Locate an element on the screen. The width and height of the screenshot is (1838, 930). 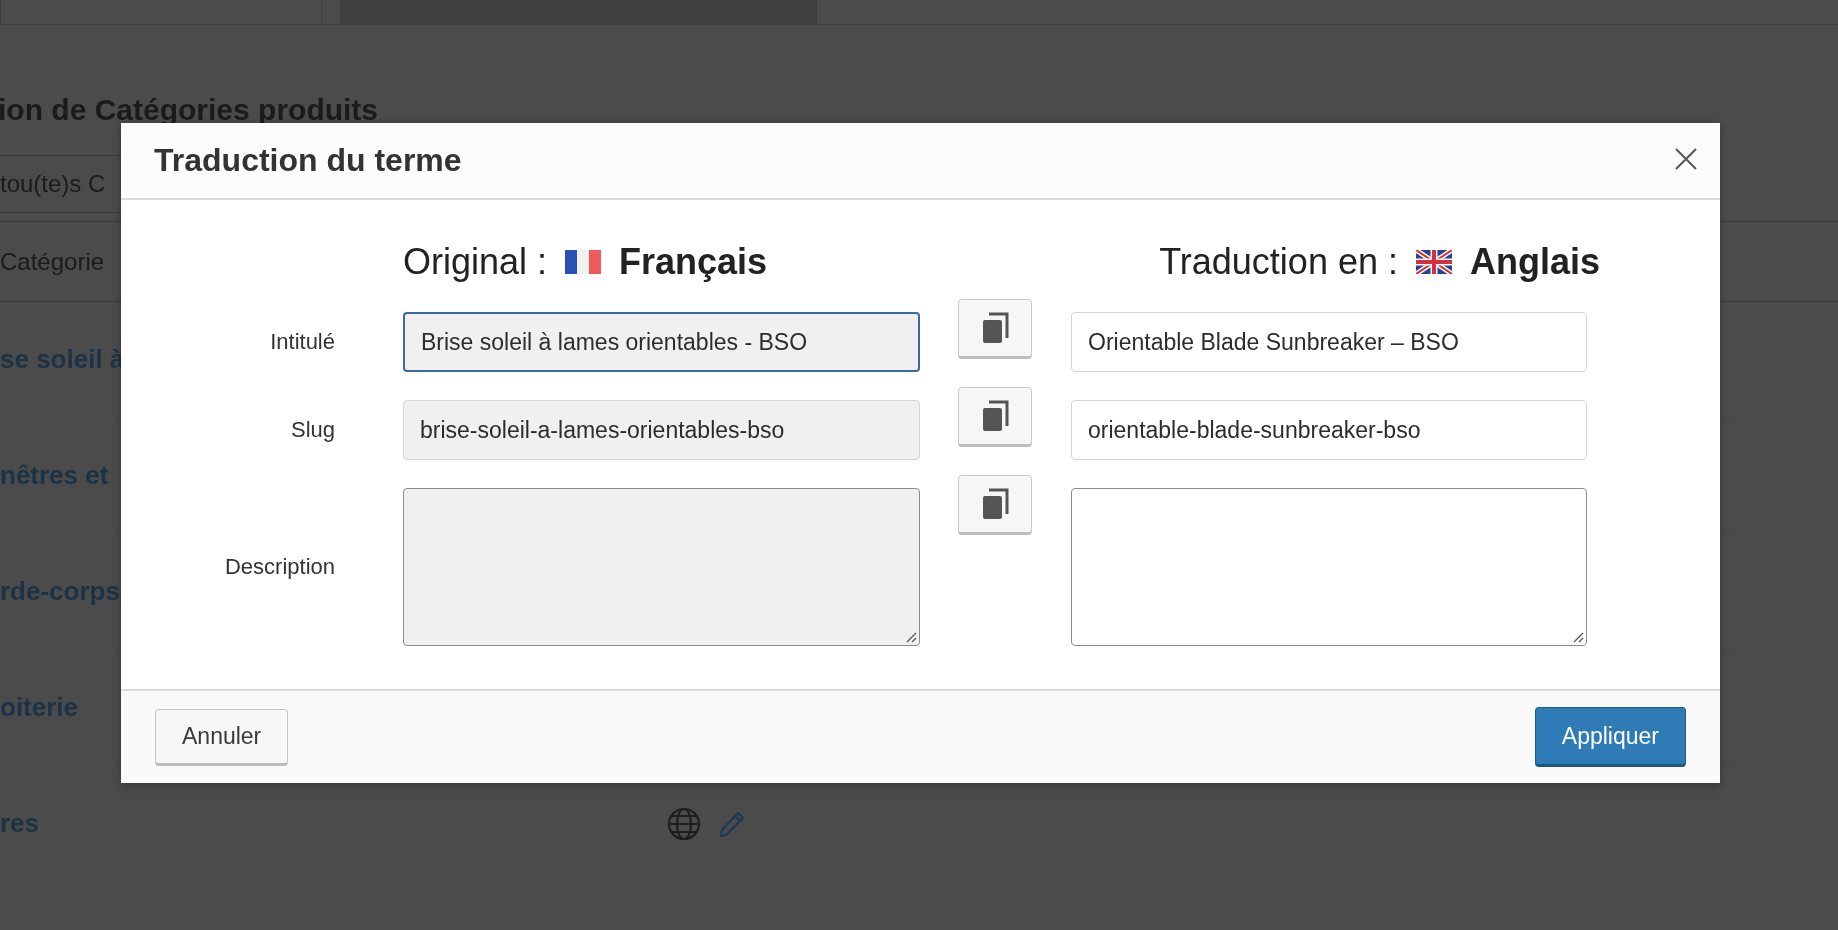
language-name: Anglais is located at coordinates (1534, 262).